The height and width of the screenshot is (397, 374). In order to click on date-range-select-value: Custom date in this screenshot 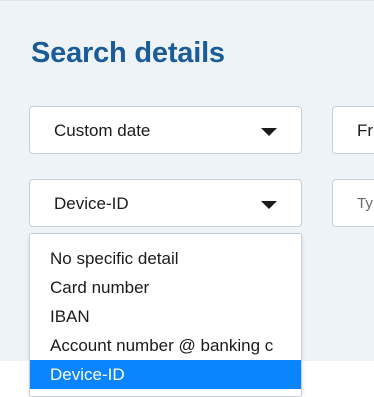, I will do `click(102, 130)`.